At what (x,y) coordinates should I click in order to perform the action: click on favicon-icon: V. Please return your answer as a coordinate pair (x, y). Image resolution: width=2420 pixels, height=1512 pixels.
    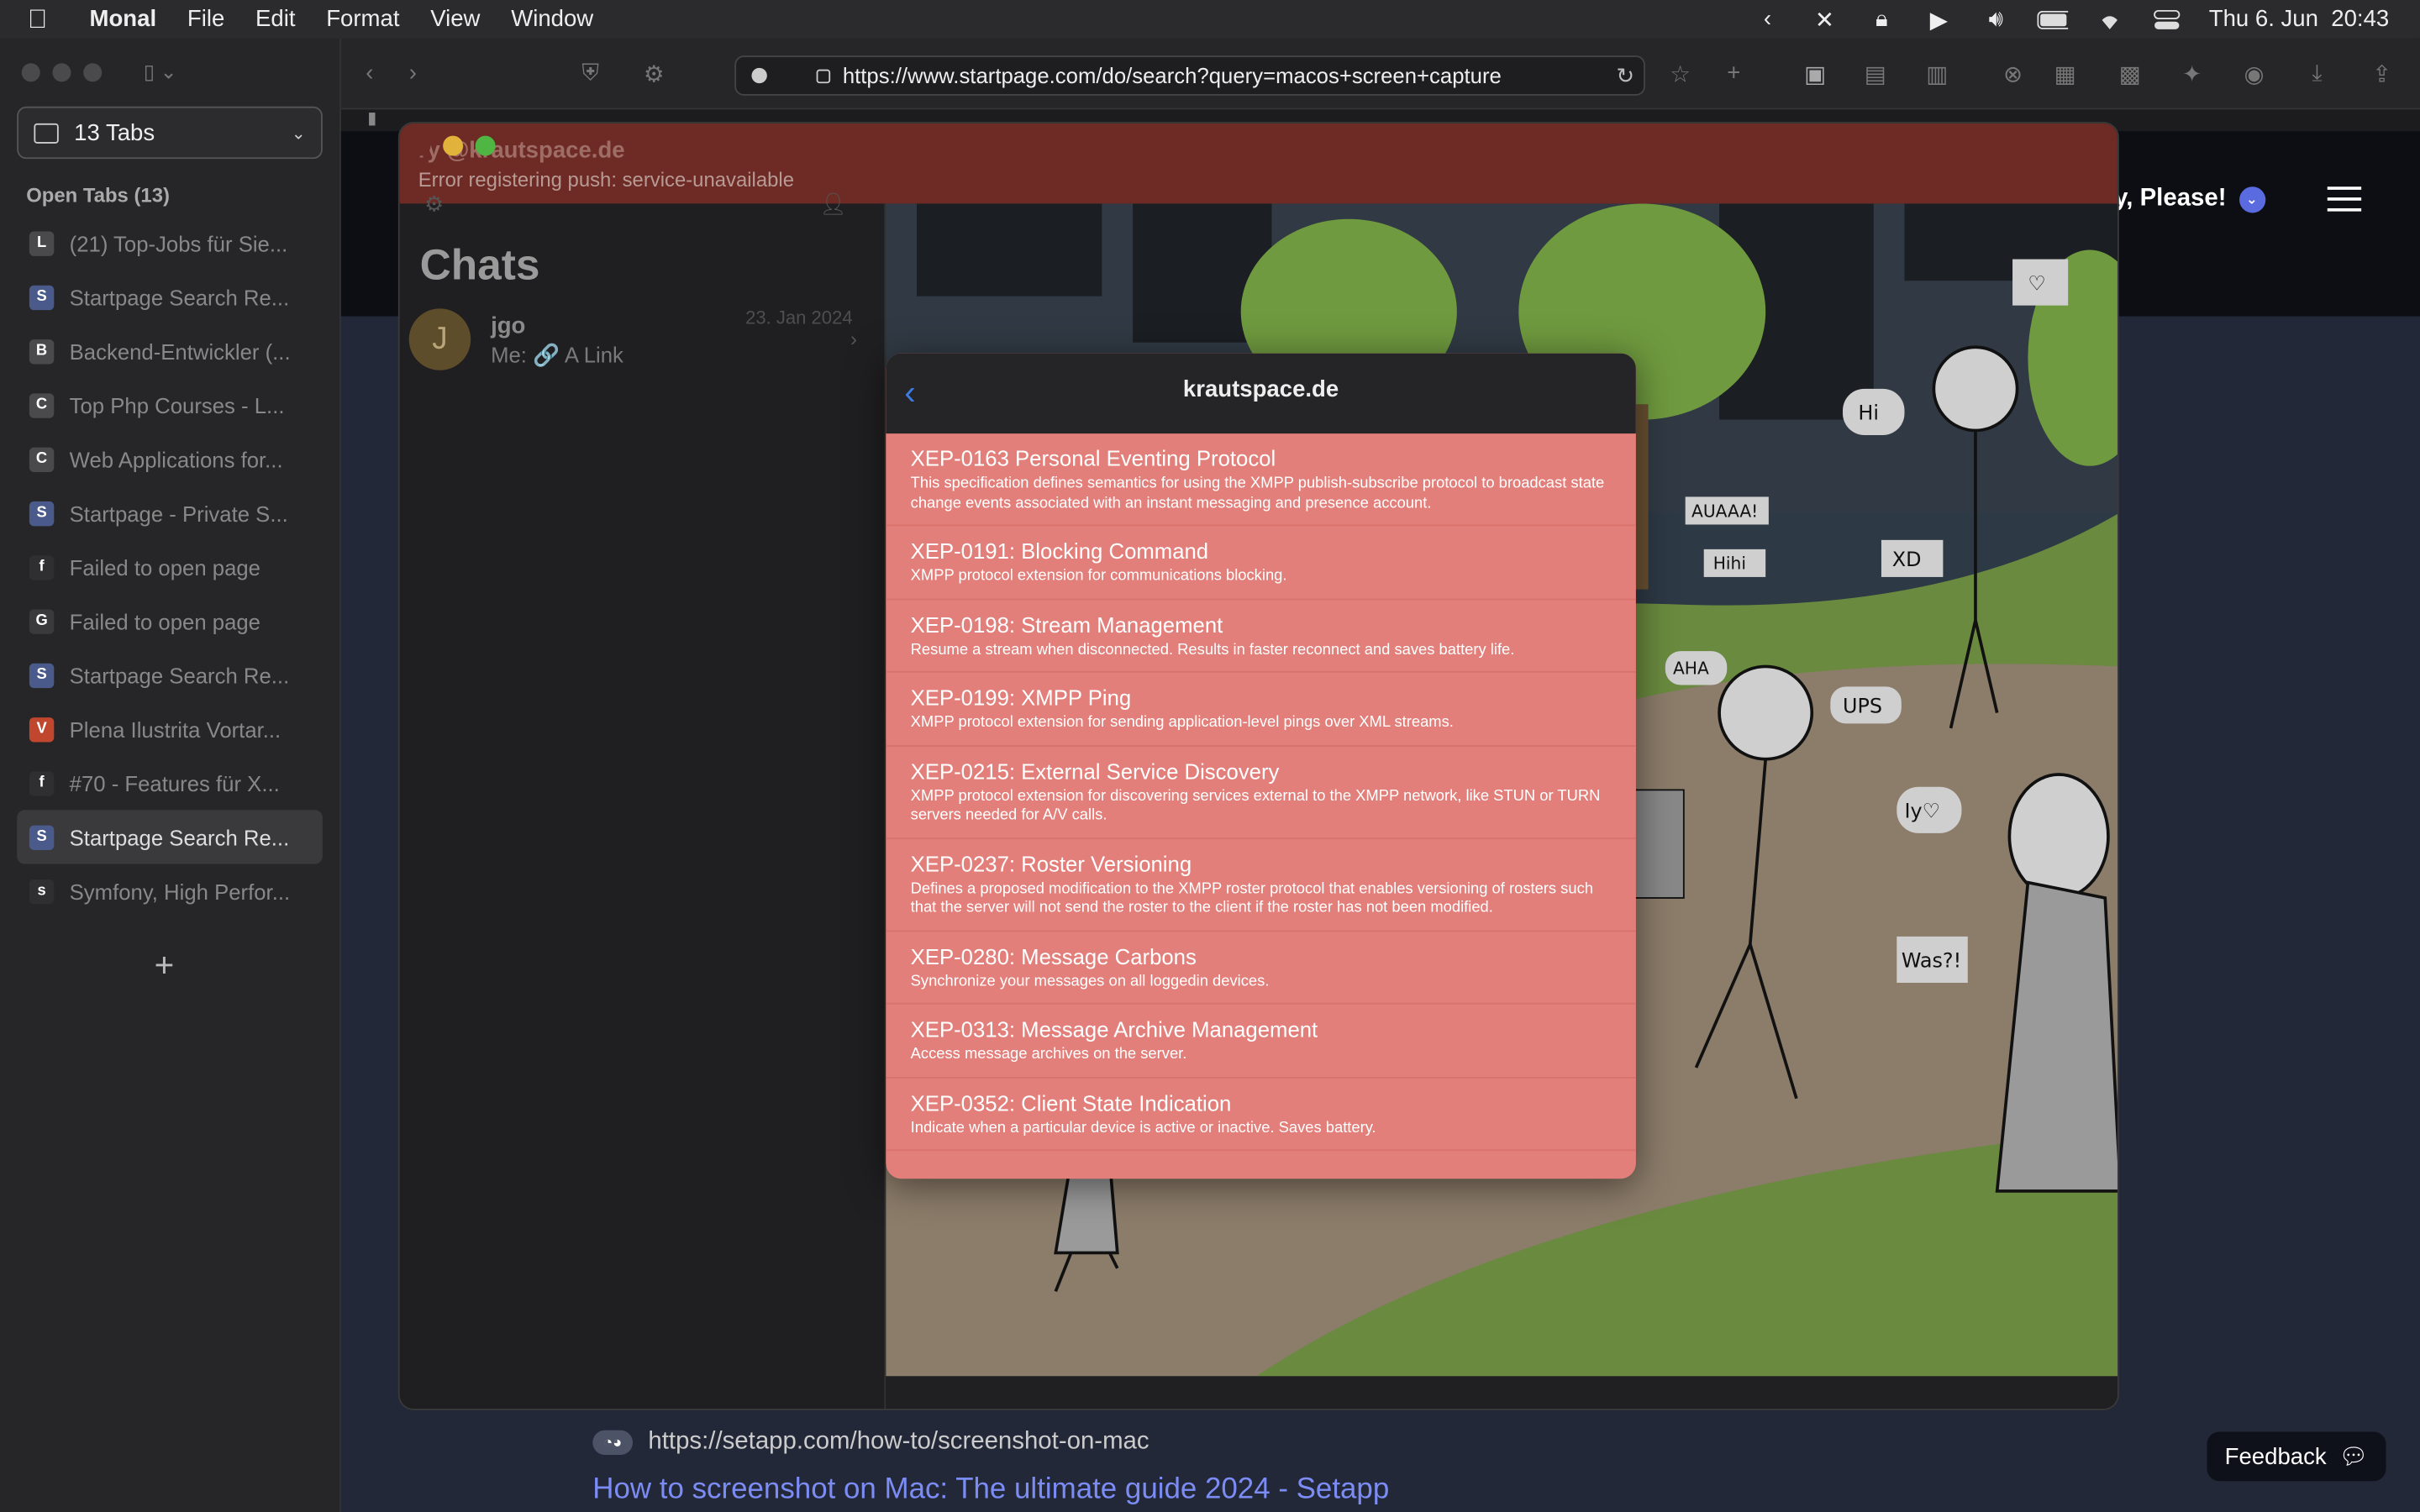
    Looking at the image, I should click on (42, 729).